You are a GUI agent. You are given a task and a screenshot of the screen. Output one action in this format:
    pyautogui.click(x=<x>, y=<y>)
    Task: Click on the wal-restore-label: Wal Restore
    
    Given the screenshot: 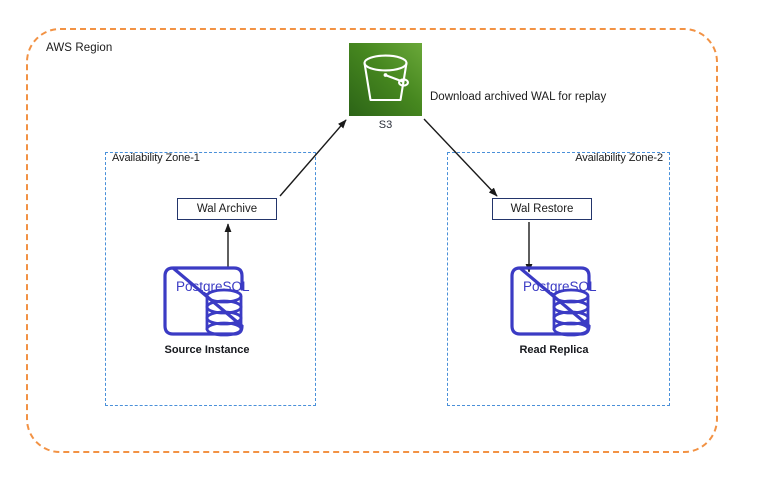 What is the action you would take?
    pyautogui.click(x=542, y=209)
    